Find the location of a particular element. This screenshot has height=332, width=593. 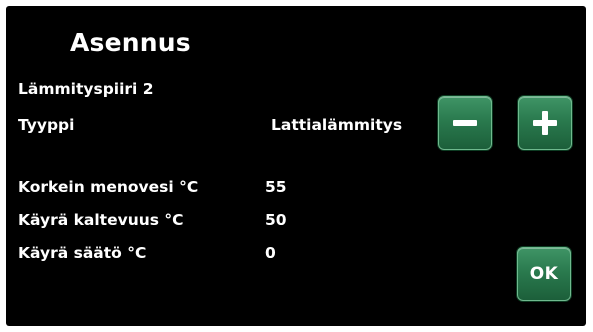

increase-button is located at coordinates (545, 123).